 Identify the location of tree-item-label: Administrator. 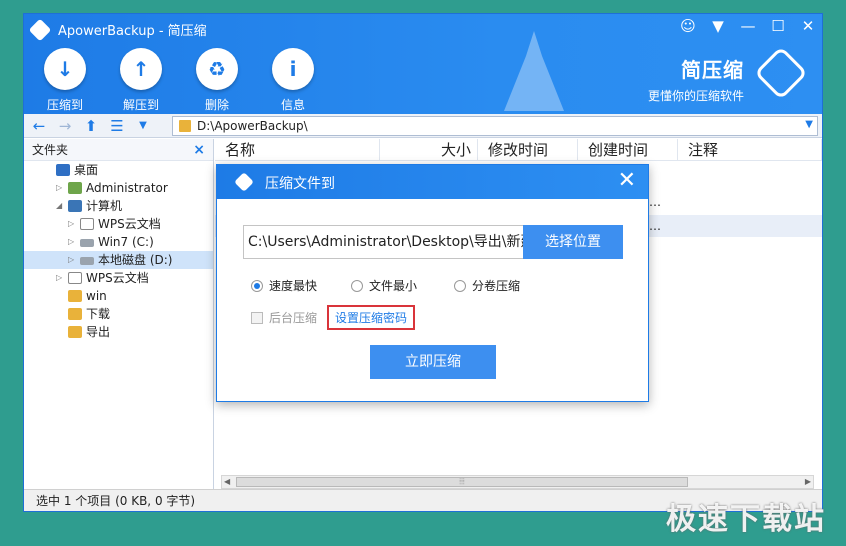
(127, 188).